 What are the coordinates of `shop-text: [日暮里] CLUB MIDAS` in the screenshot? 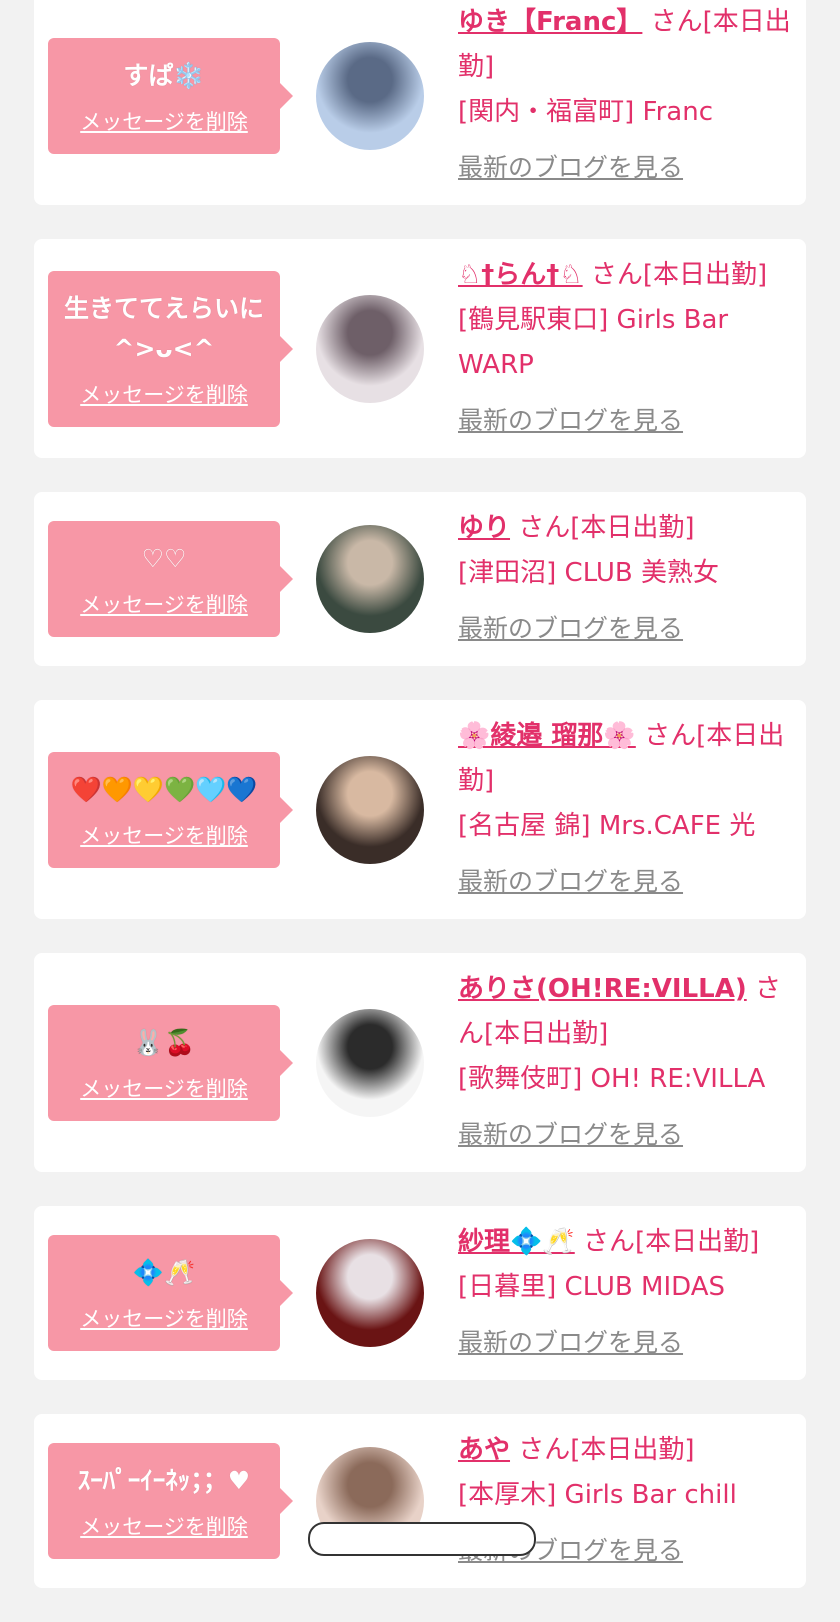 It's located at (591, 1287).